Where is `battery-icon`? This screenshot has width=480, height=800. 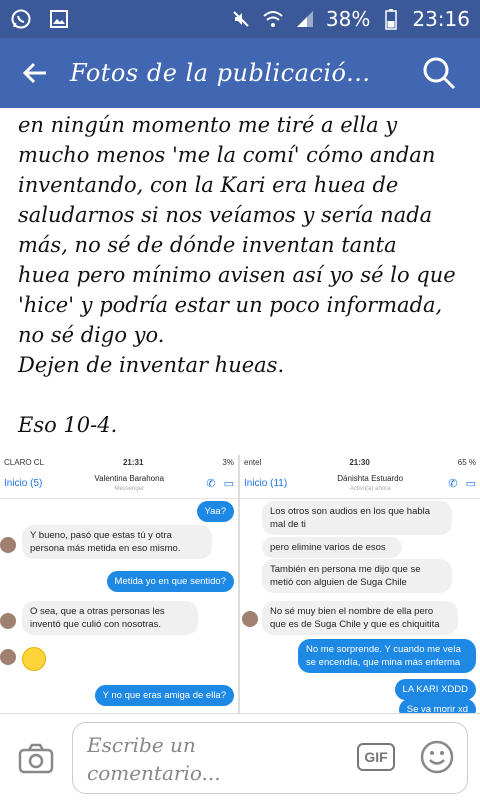
battery-icon is located at coordinates (391, 19).